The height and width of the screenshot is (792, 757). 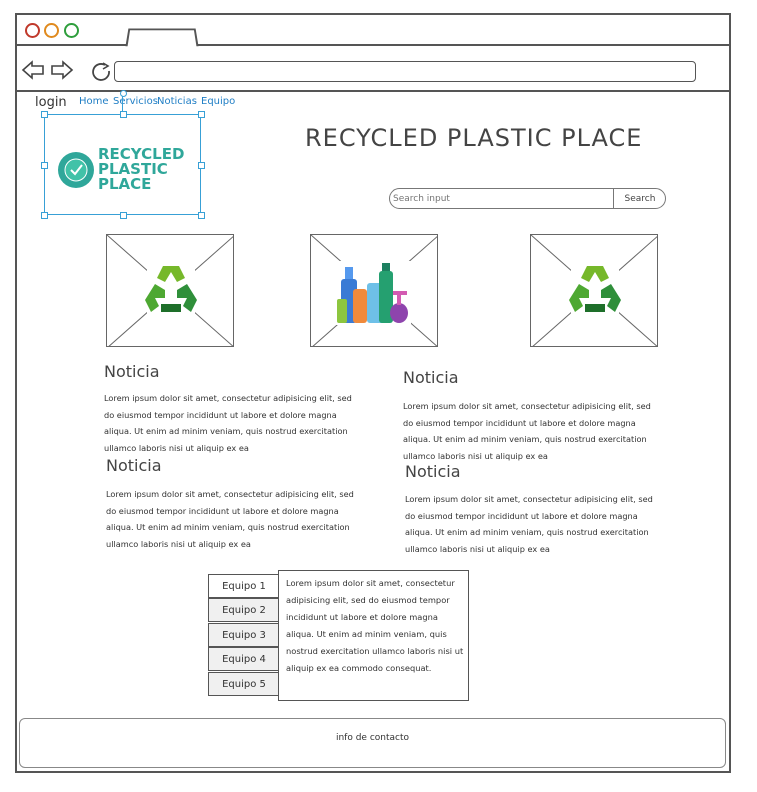 What do you see at coordinates (244, 610) in the screenshot?
I see `team-tab-2: Equipo 2` at bounding box center [244, 610].